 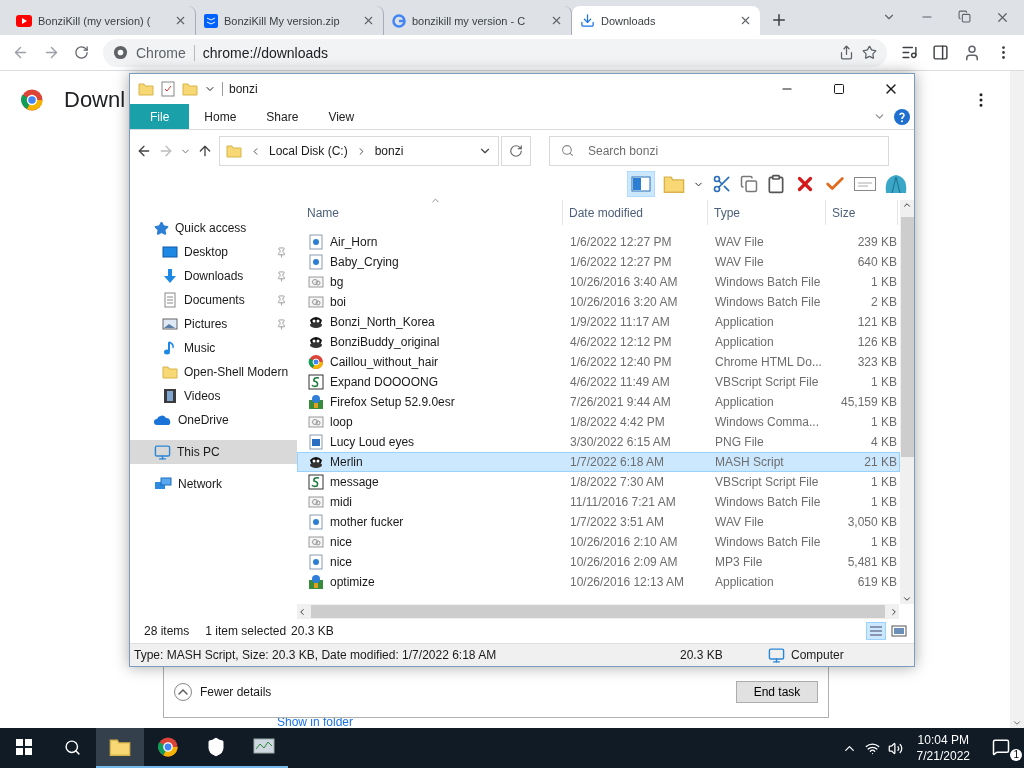 I want to click on preview-pane-icon, so click(x=641, y=184).